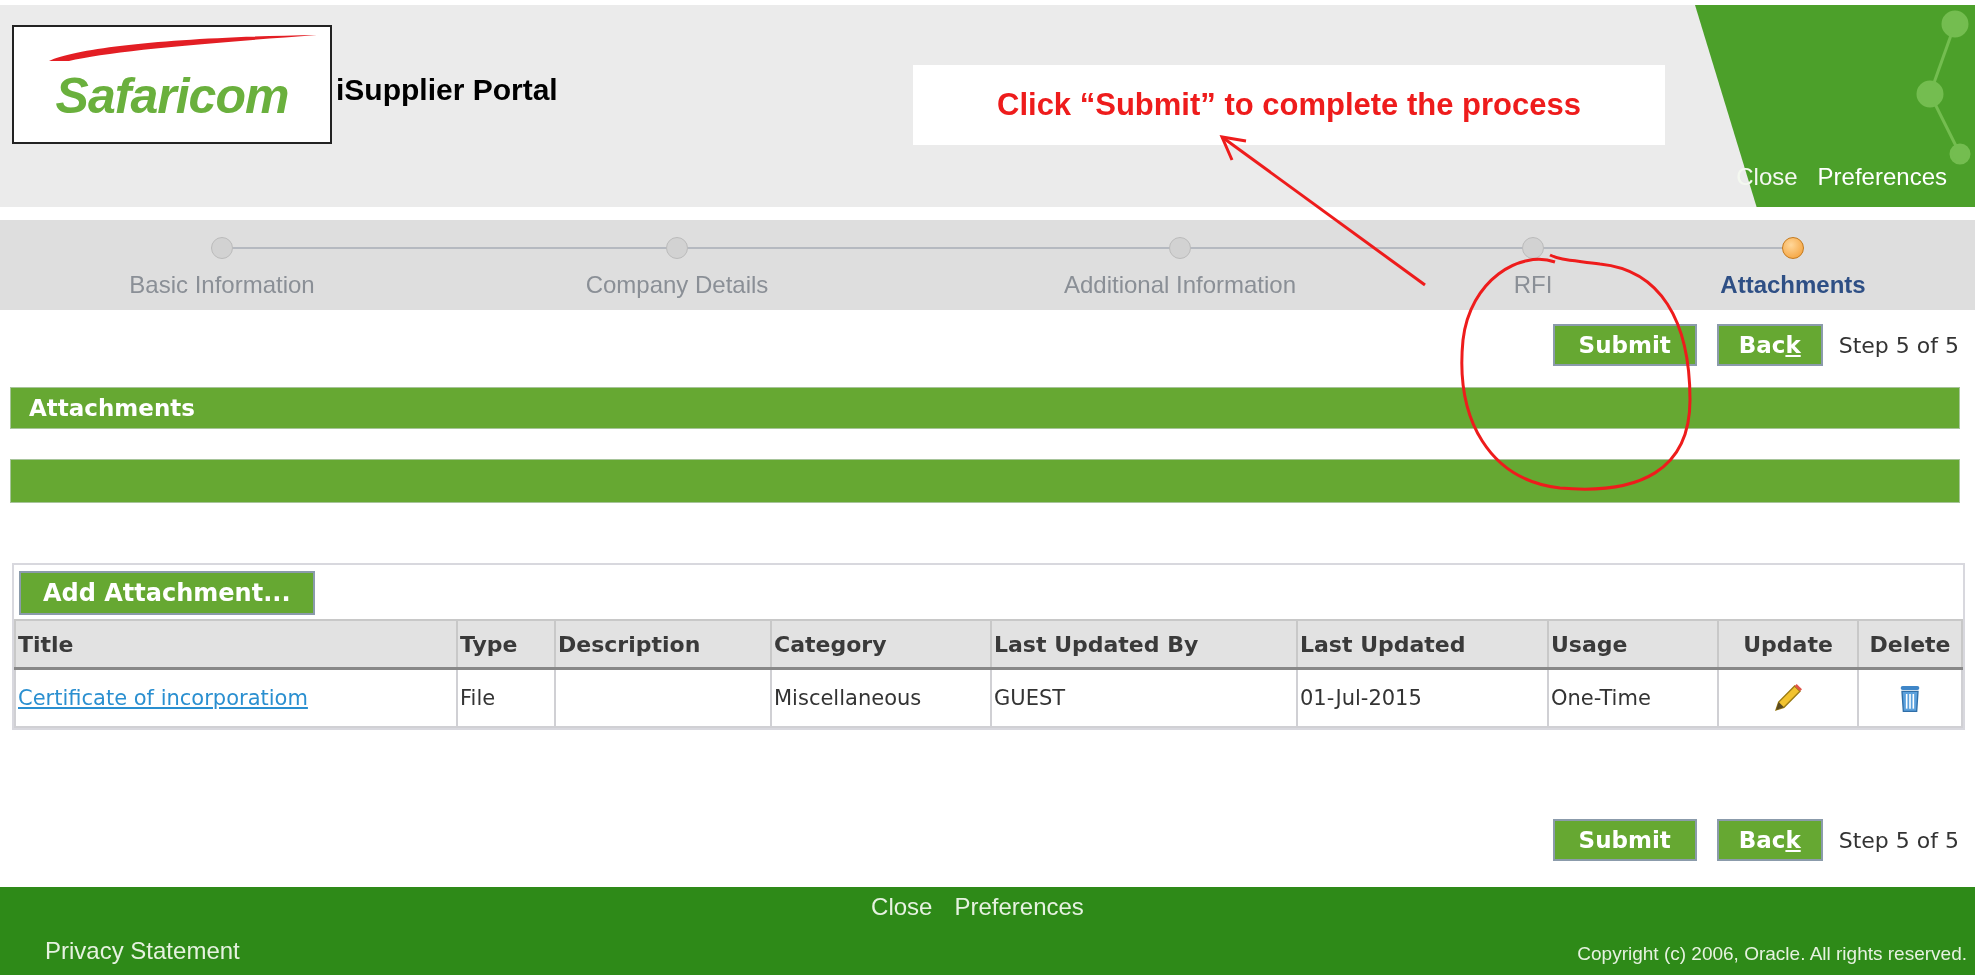  I want to click on table-cell: Miscellaneous, so click(848, 698).